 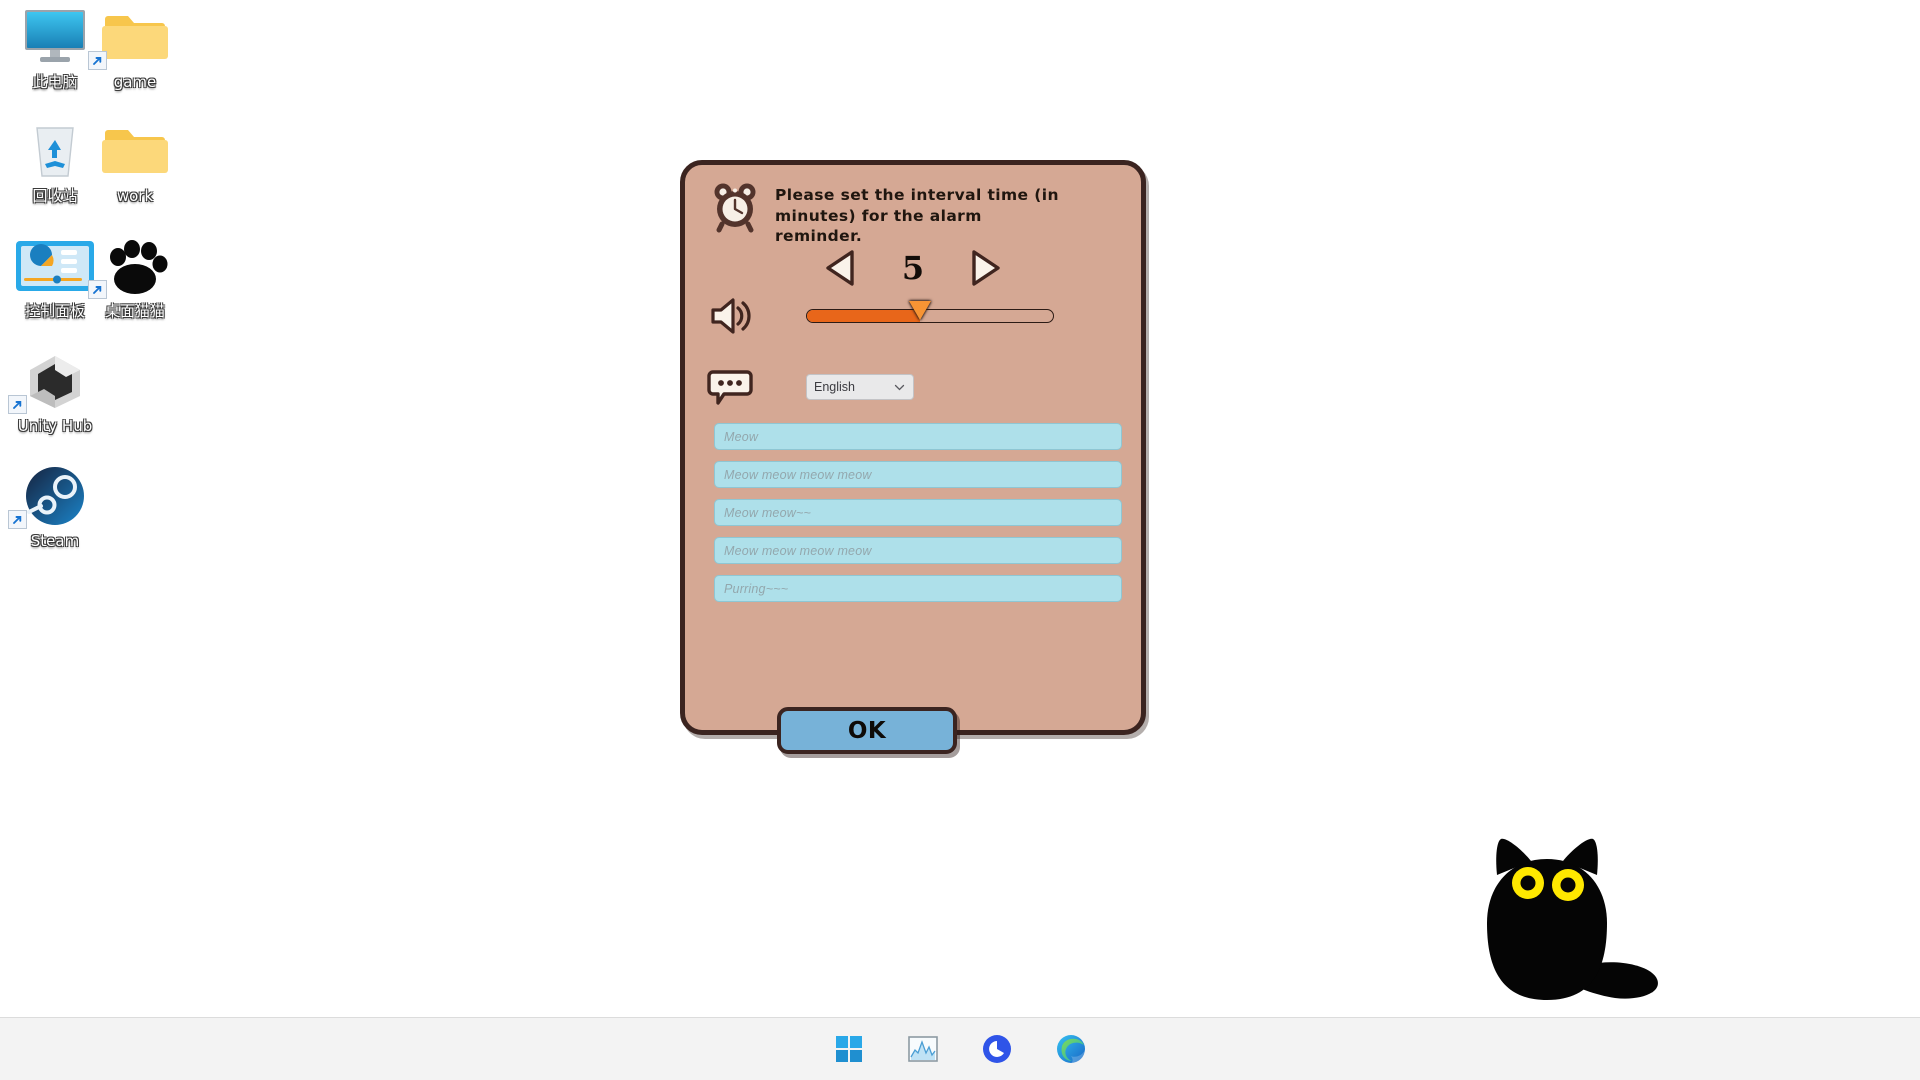 I want to click on ok-button-label: OK, so click(x=867, y=730).